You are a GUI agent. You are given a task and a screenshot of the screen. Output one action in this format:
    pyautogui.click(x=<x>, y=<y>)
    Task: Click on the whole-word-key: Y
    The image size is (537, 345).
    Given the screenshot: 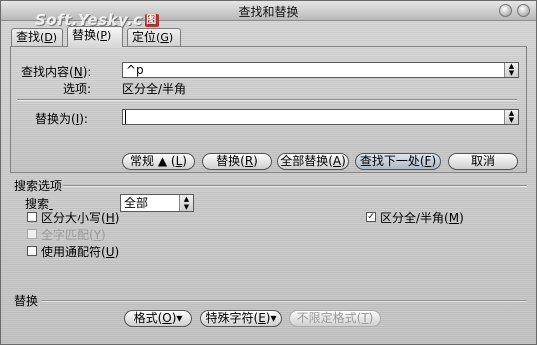 What is the action you would take?
    pyautogui.click(x=97, y=235)
    